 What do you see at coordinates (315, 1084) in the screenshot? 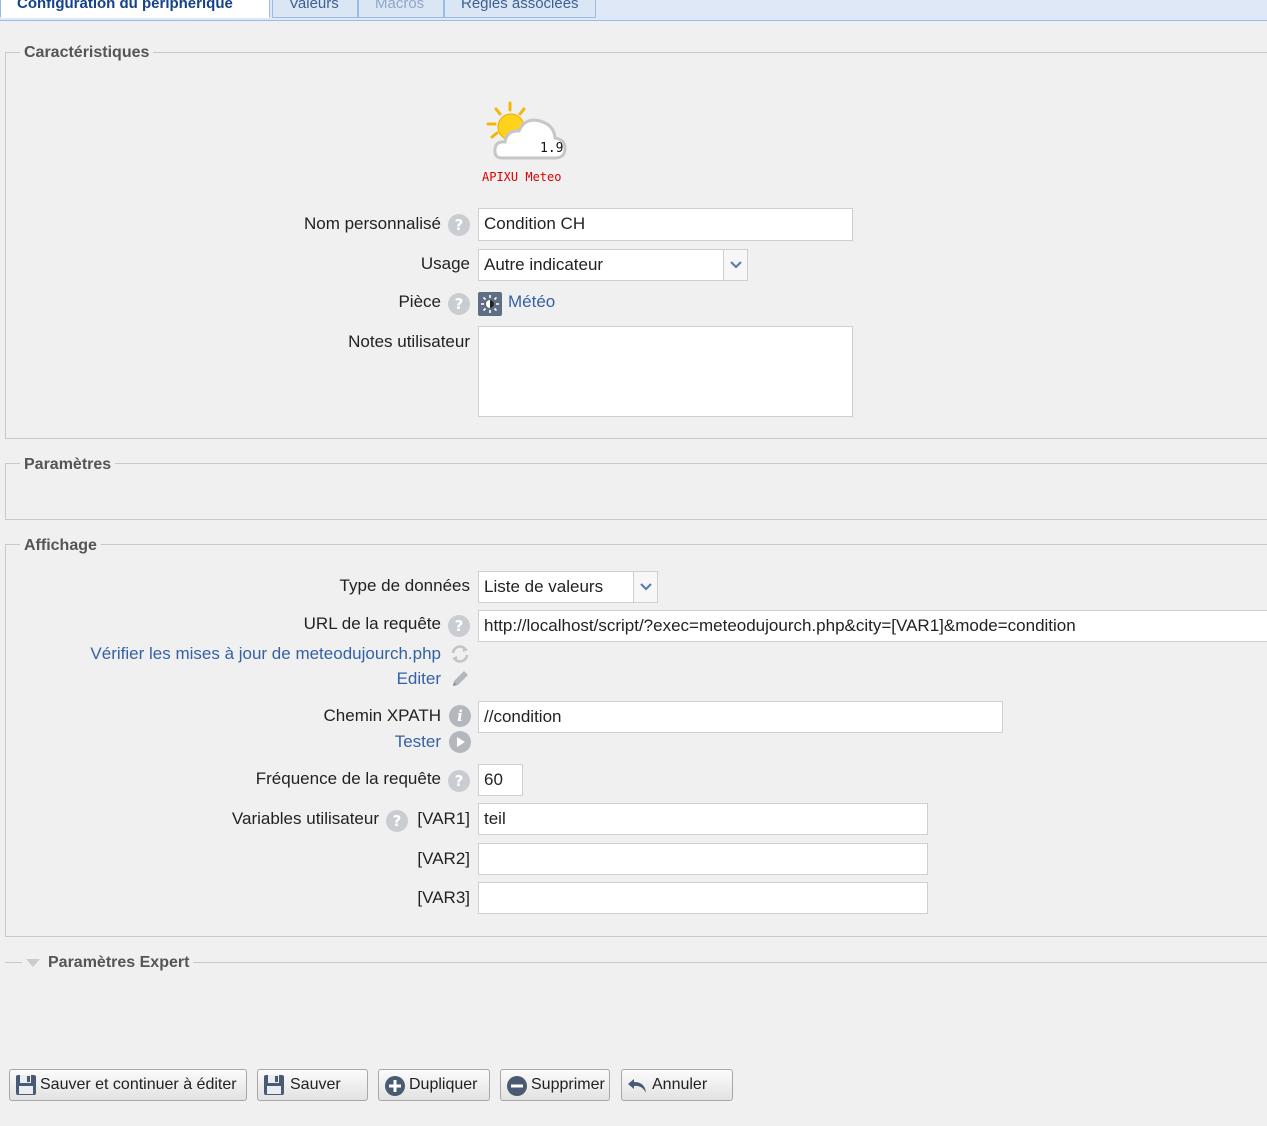
I see `save-label: Sauver` at bounding box center [315, 1084].